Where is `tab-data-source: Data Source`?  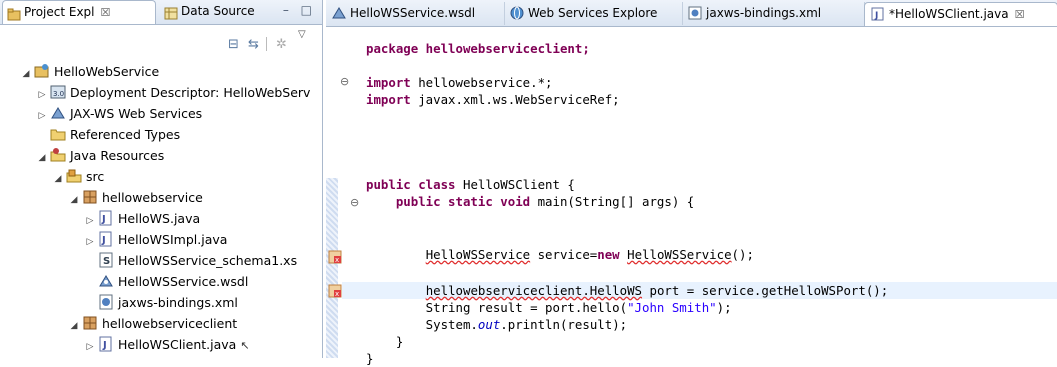
tab-data-source: Data Source is located at coordinates (217, 11).